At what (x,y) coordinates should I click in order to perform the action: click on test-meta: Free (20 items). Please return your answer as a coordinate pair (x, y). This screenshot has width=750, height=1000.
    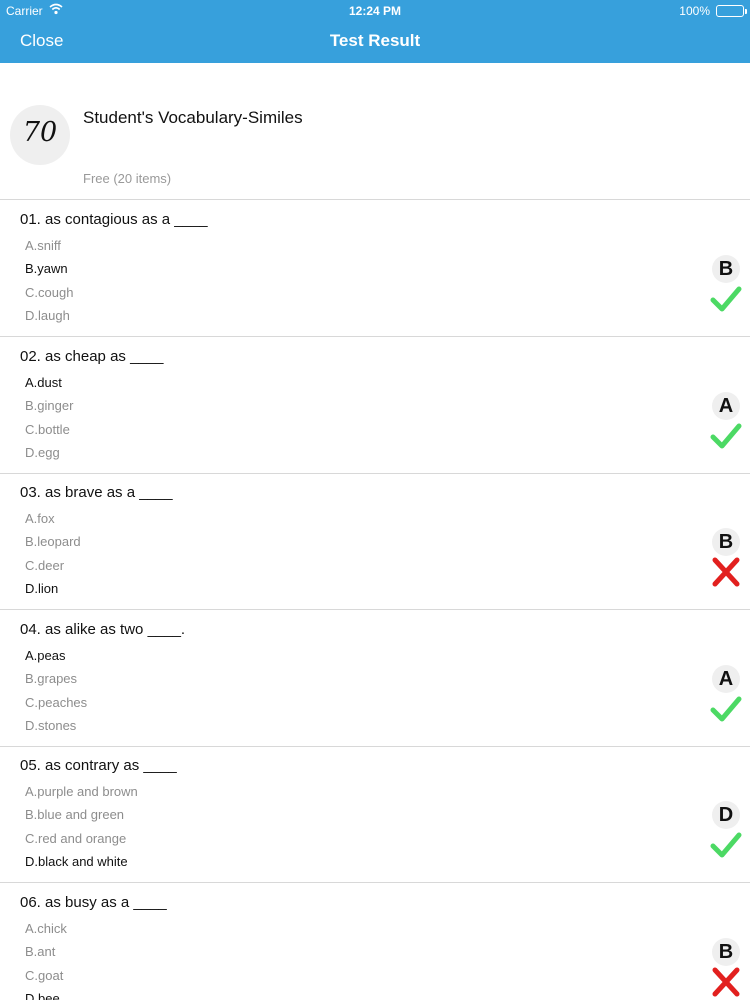
    Looking at the image, I should click on (127, 178).